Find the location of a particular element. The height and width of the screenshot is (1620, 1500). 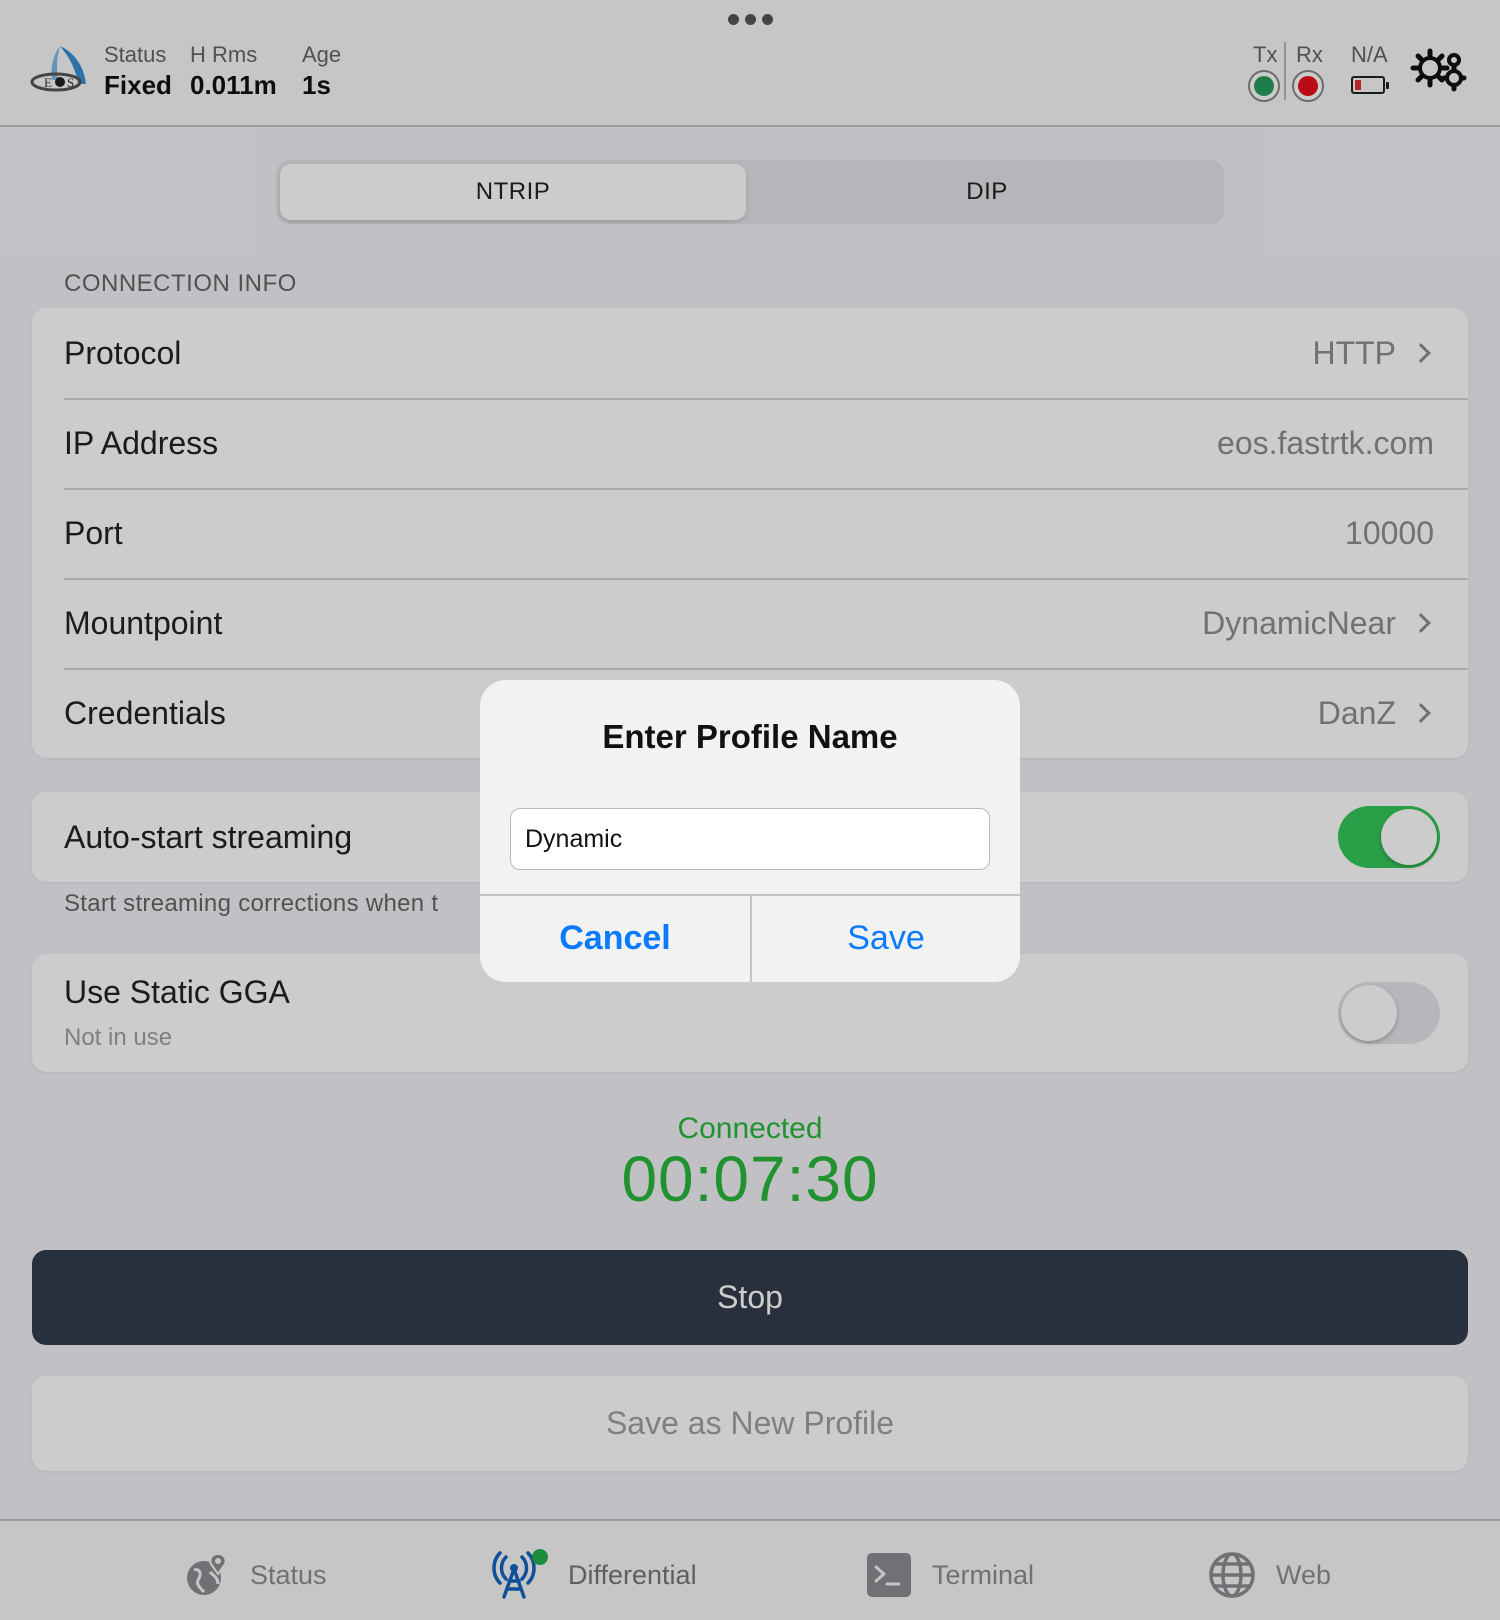

profile-name-dialog: Enter Profile Name Cancel Save is located at coordinates (750, 831).